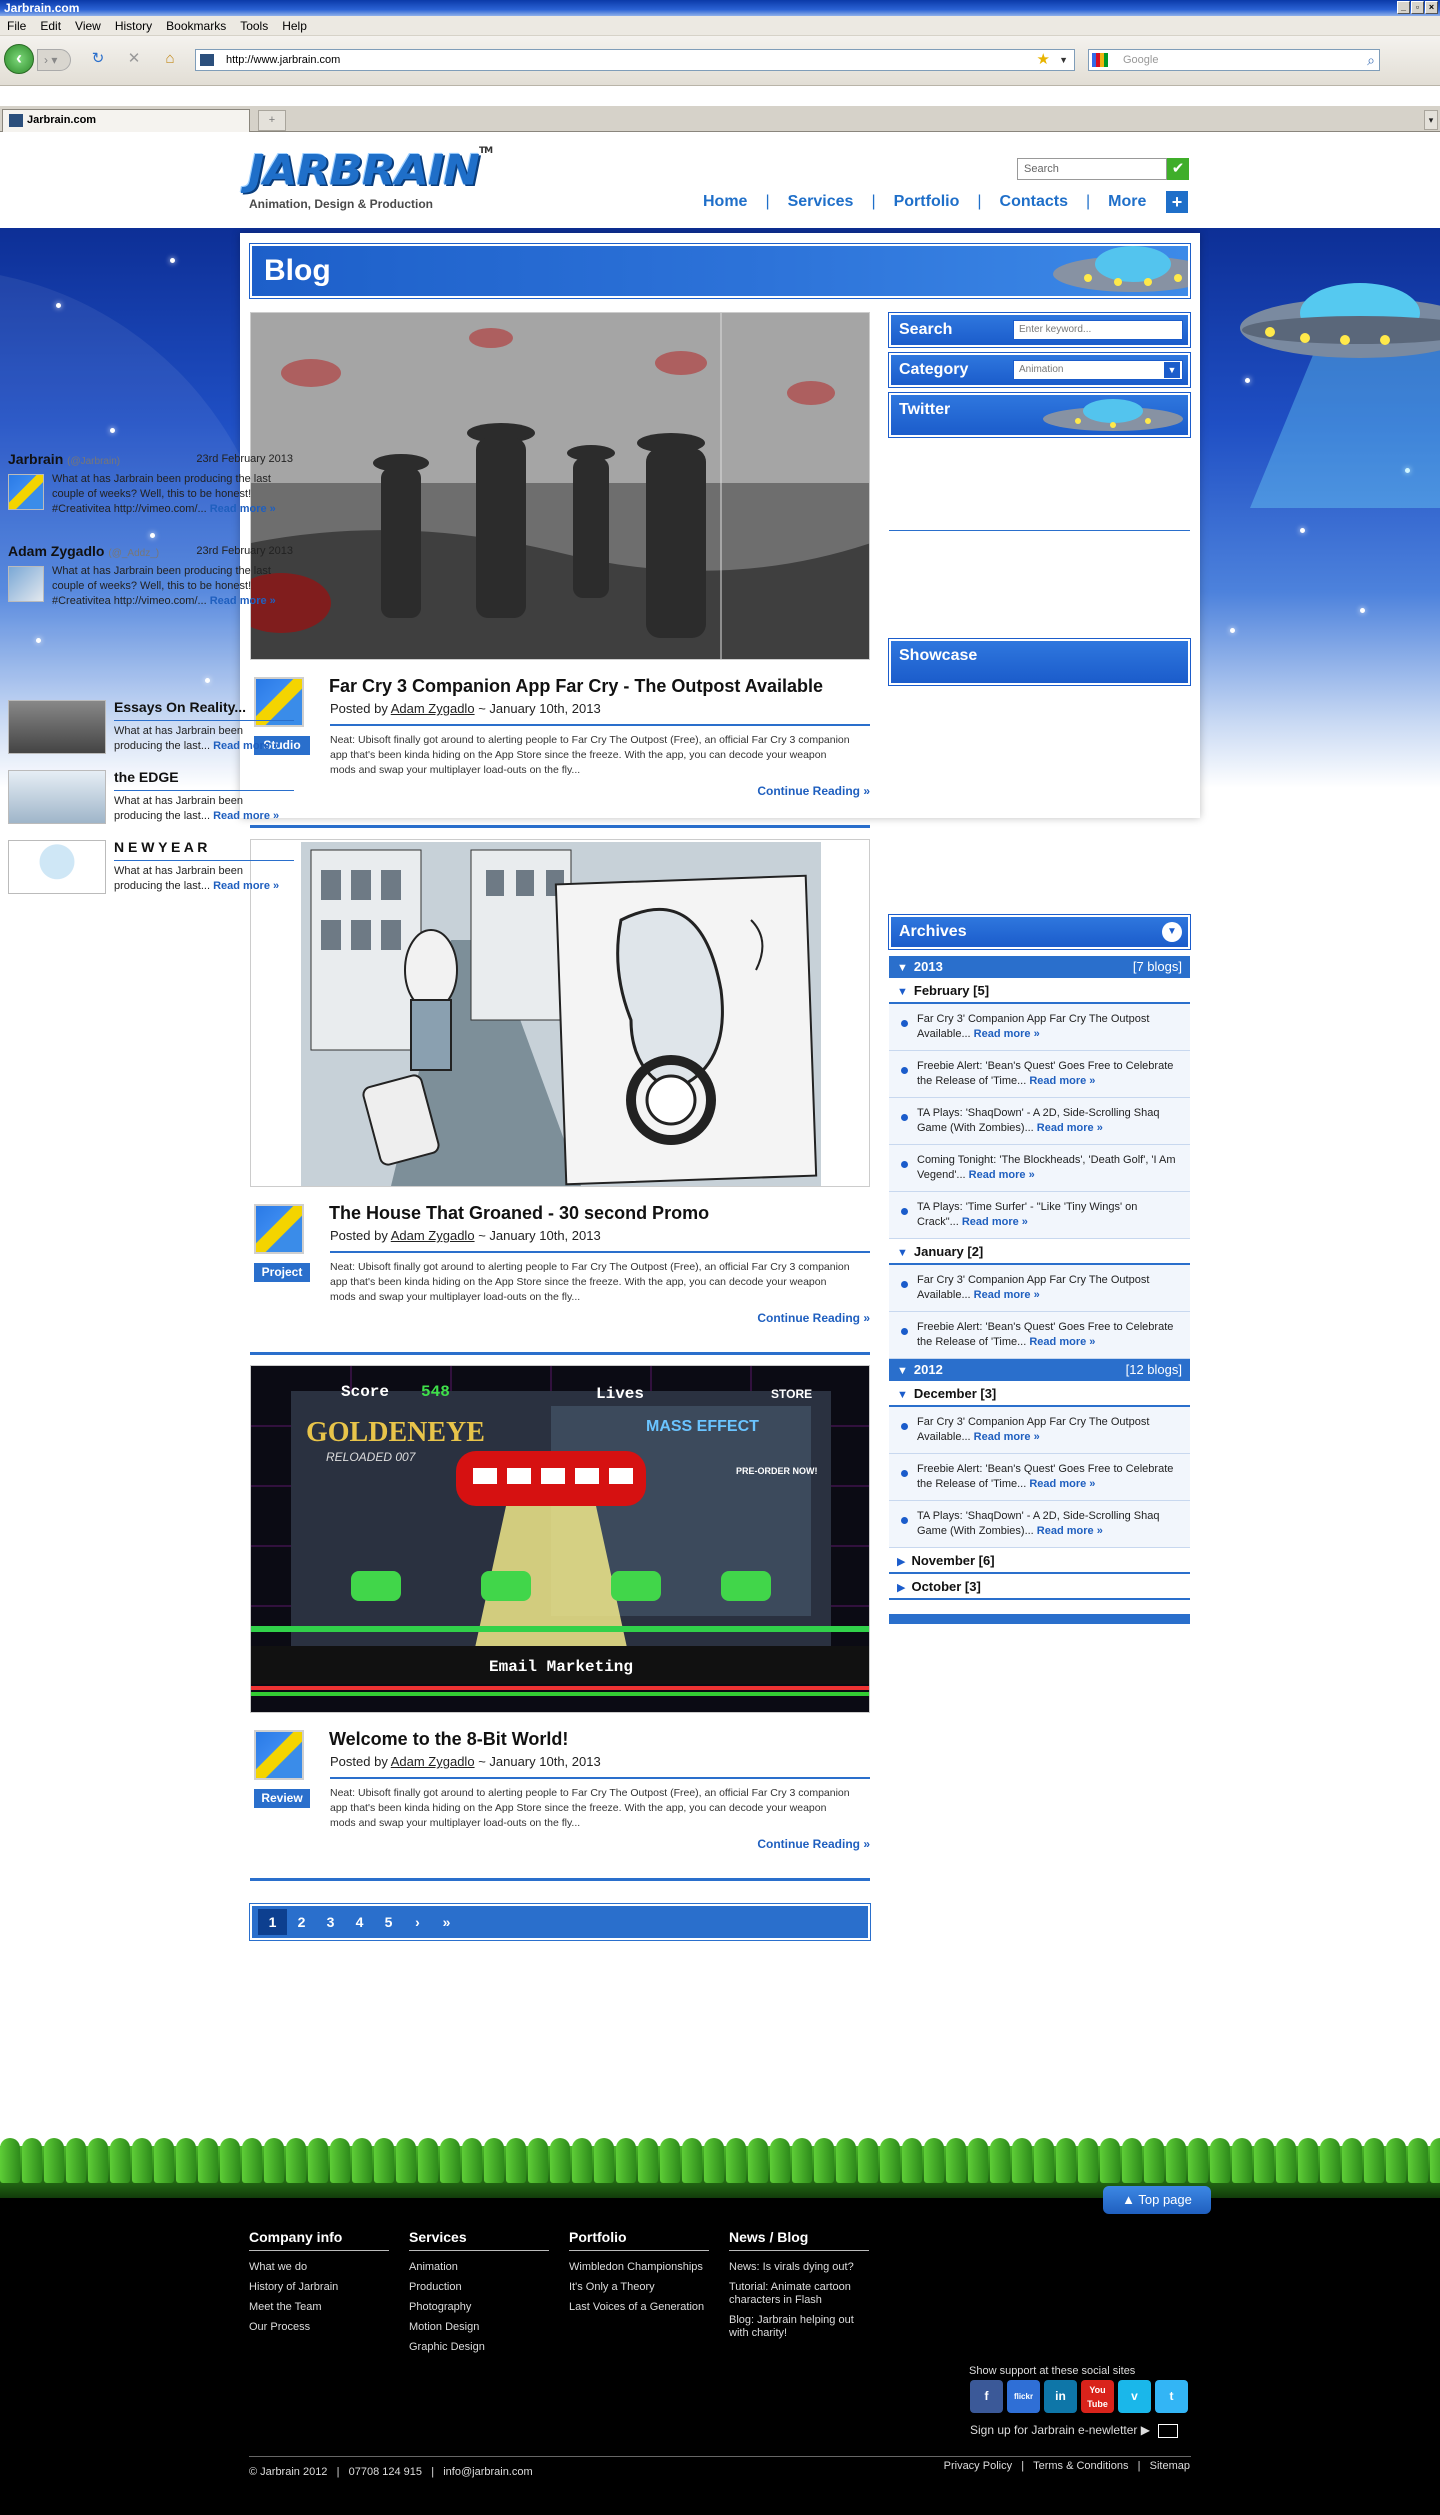 This screenshot has height=2515, width=1440. Describe the element at coordinates (479, 2327) in the screenshot. I see `footer-link: Motion Design` at that location.